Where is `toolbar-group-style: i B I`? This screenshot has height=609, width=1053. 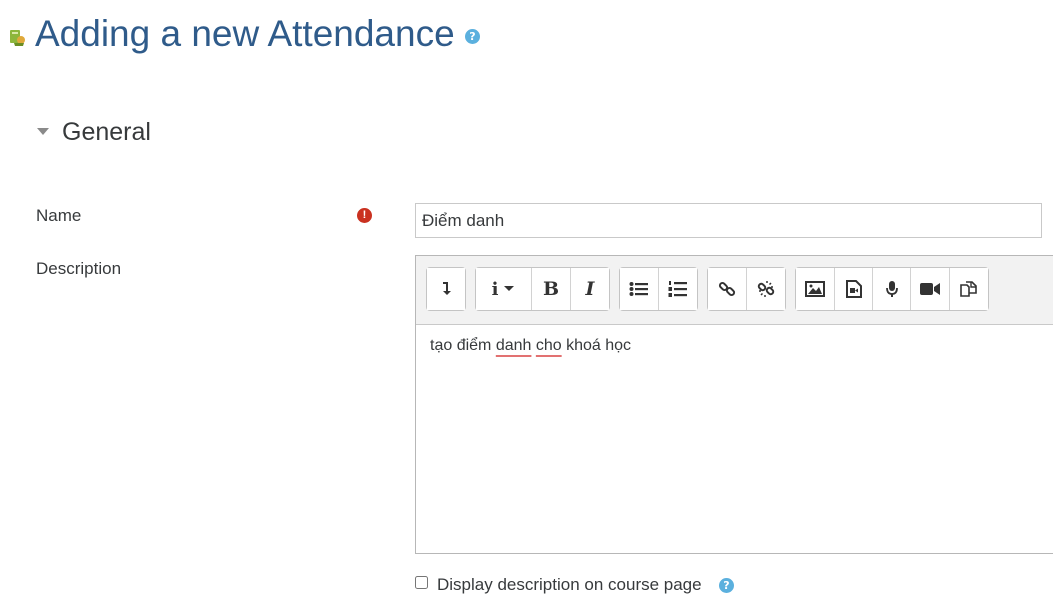 toolbar-group-style: i B I is located at coordinates (542, 289).